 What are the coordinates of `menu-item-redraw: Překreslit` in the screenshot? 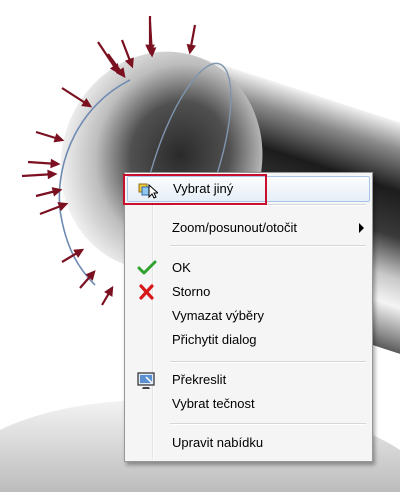 It's located at (248, 380).